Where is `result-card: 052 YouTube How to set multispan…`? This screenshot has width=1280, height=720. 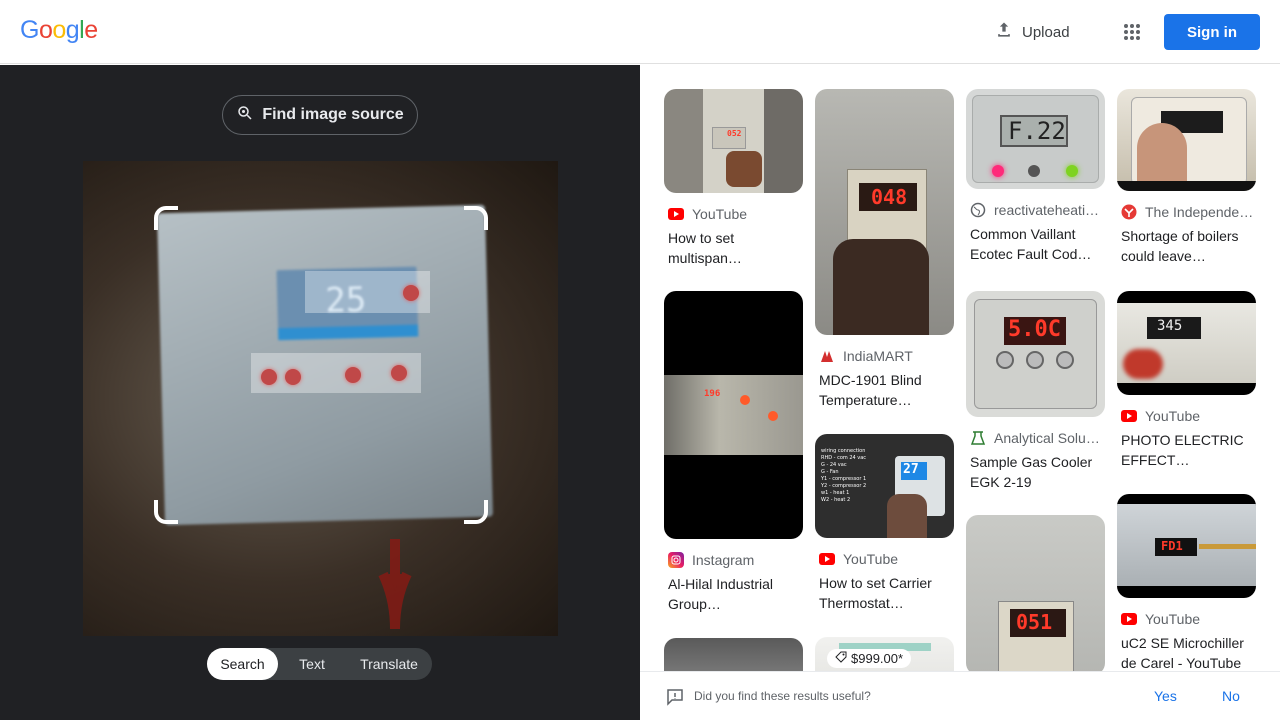 result-card: 052 YouTube How to set multispan… is located at coordinates (733, 178).